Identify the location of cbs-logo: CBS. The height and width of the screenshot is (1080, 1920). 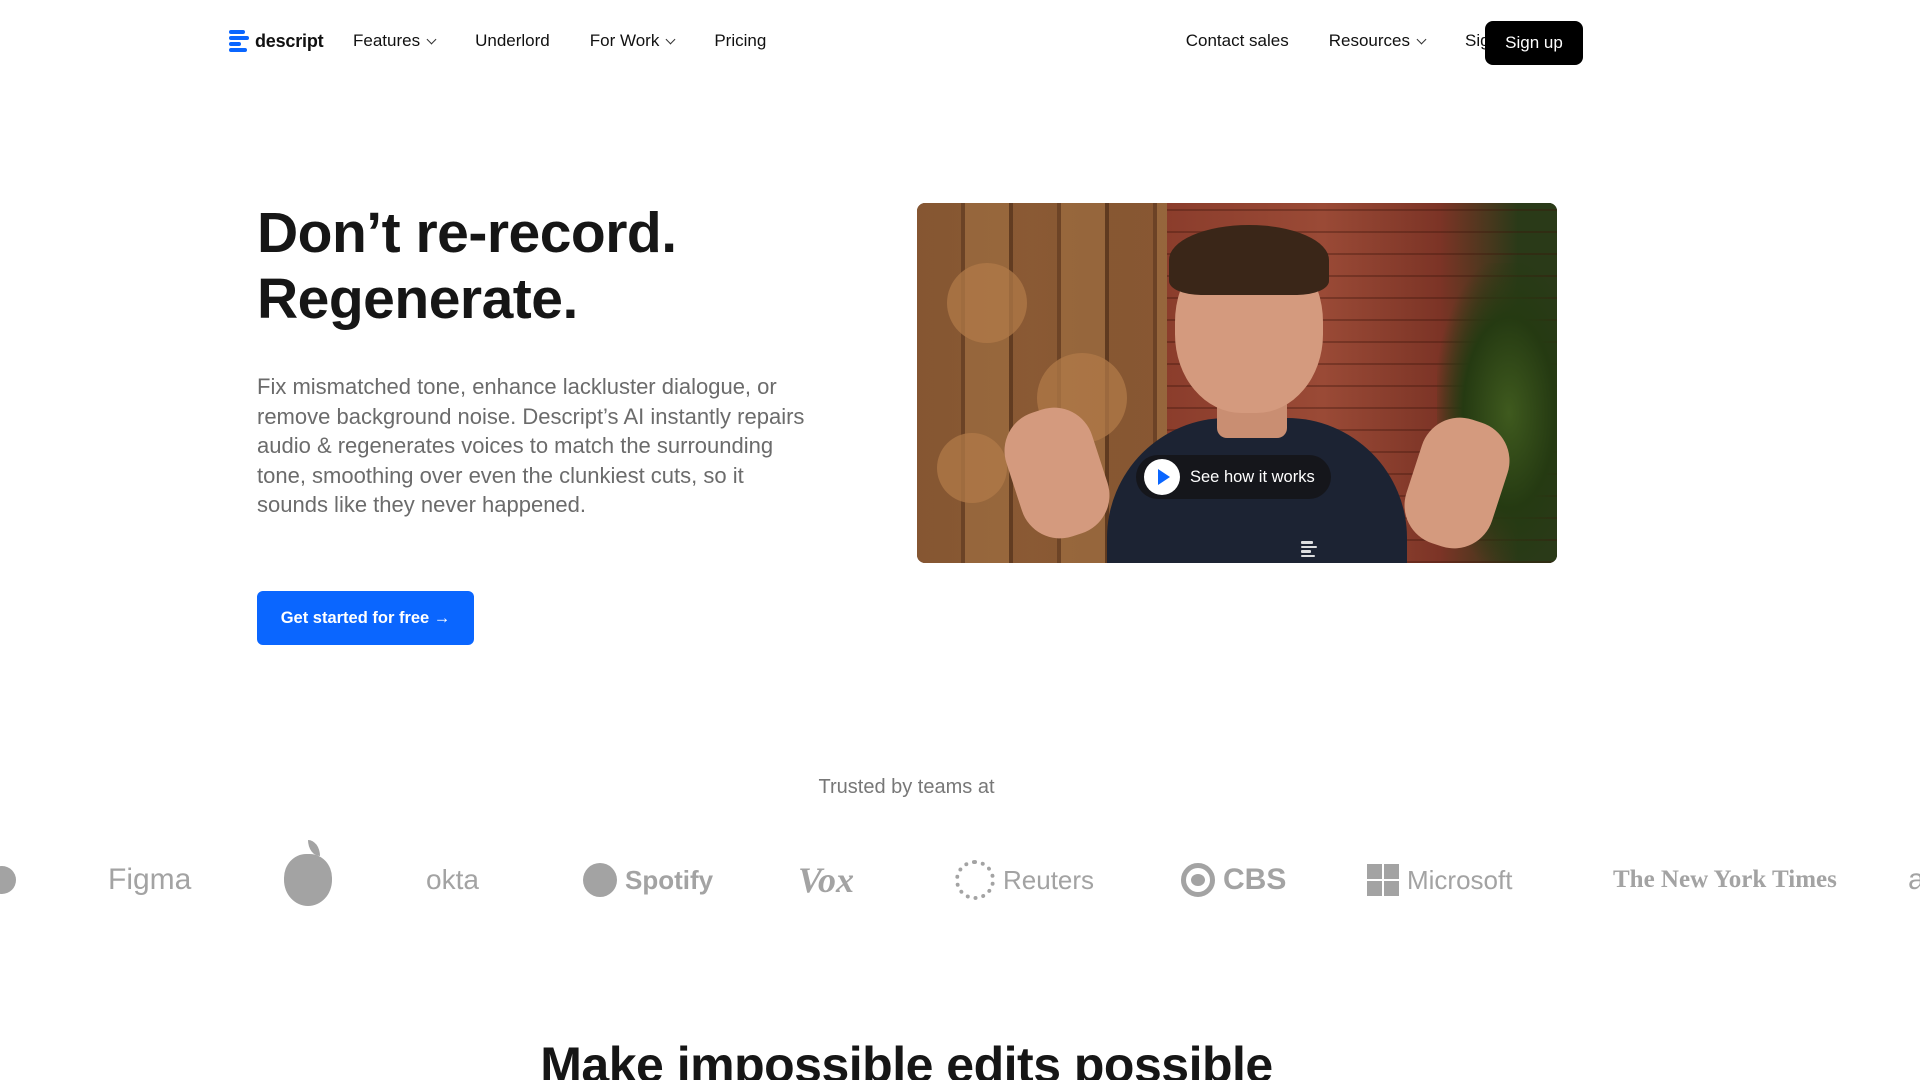
(1233, 880).